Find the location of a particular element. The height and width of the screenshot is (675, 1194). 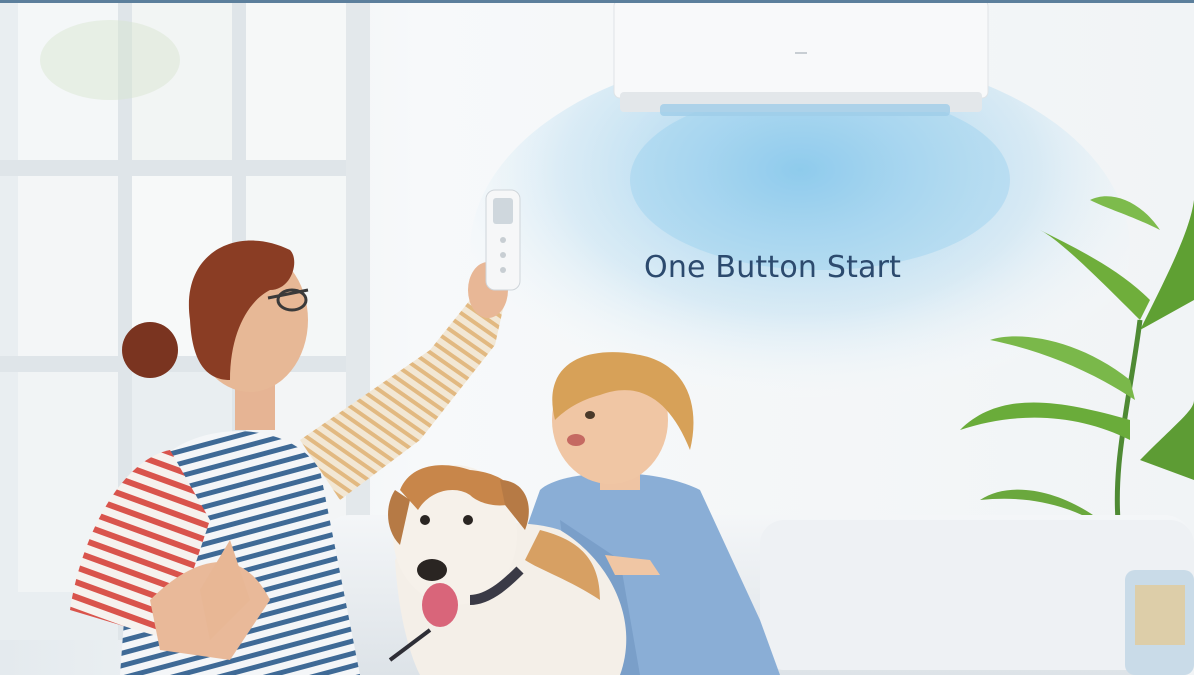

hero-headline: One Button Start is located at coordinates (773, 267).